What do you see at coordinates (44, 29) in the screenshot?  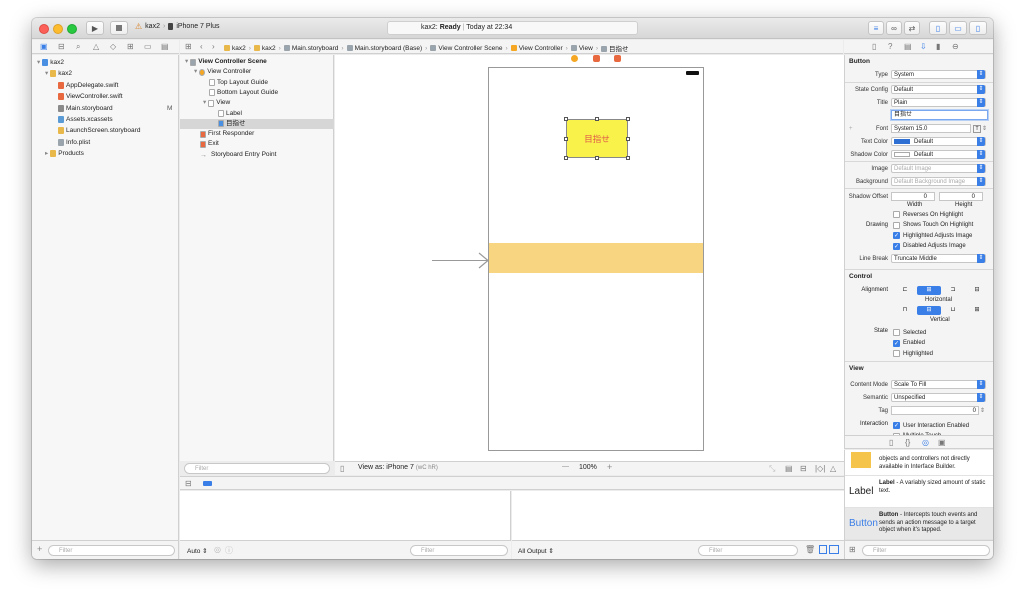 I see `close-window-button` at bounding box center [44, 29].